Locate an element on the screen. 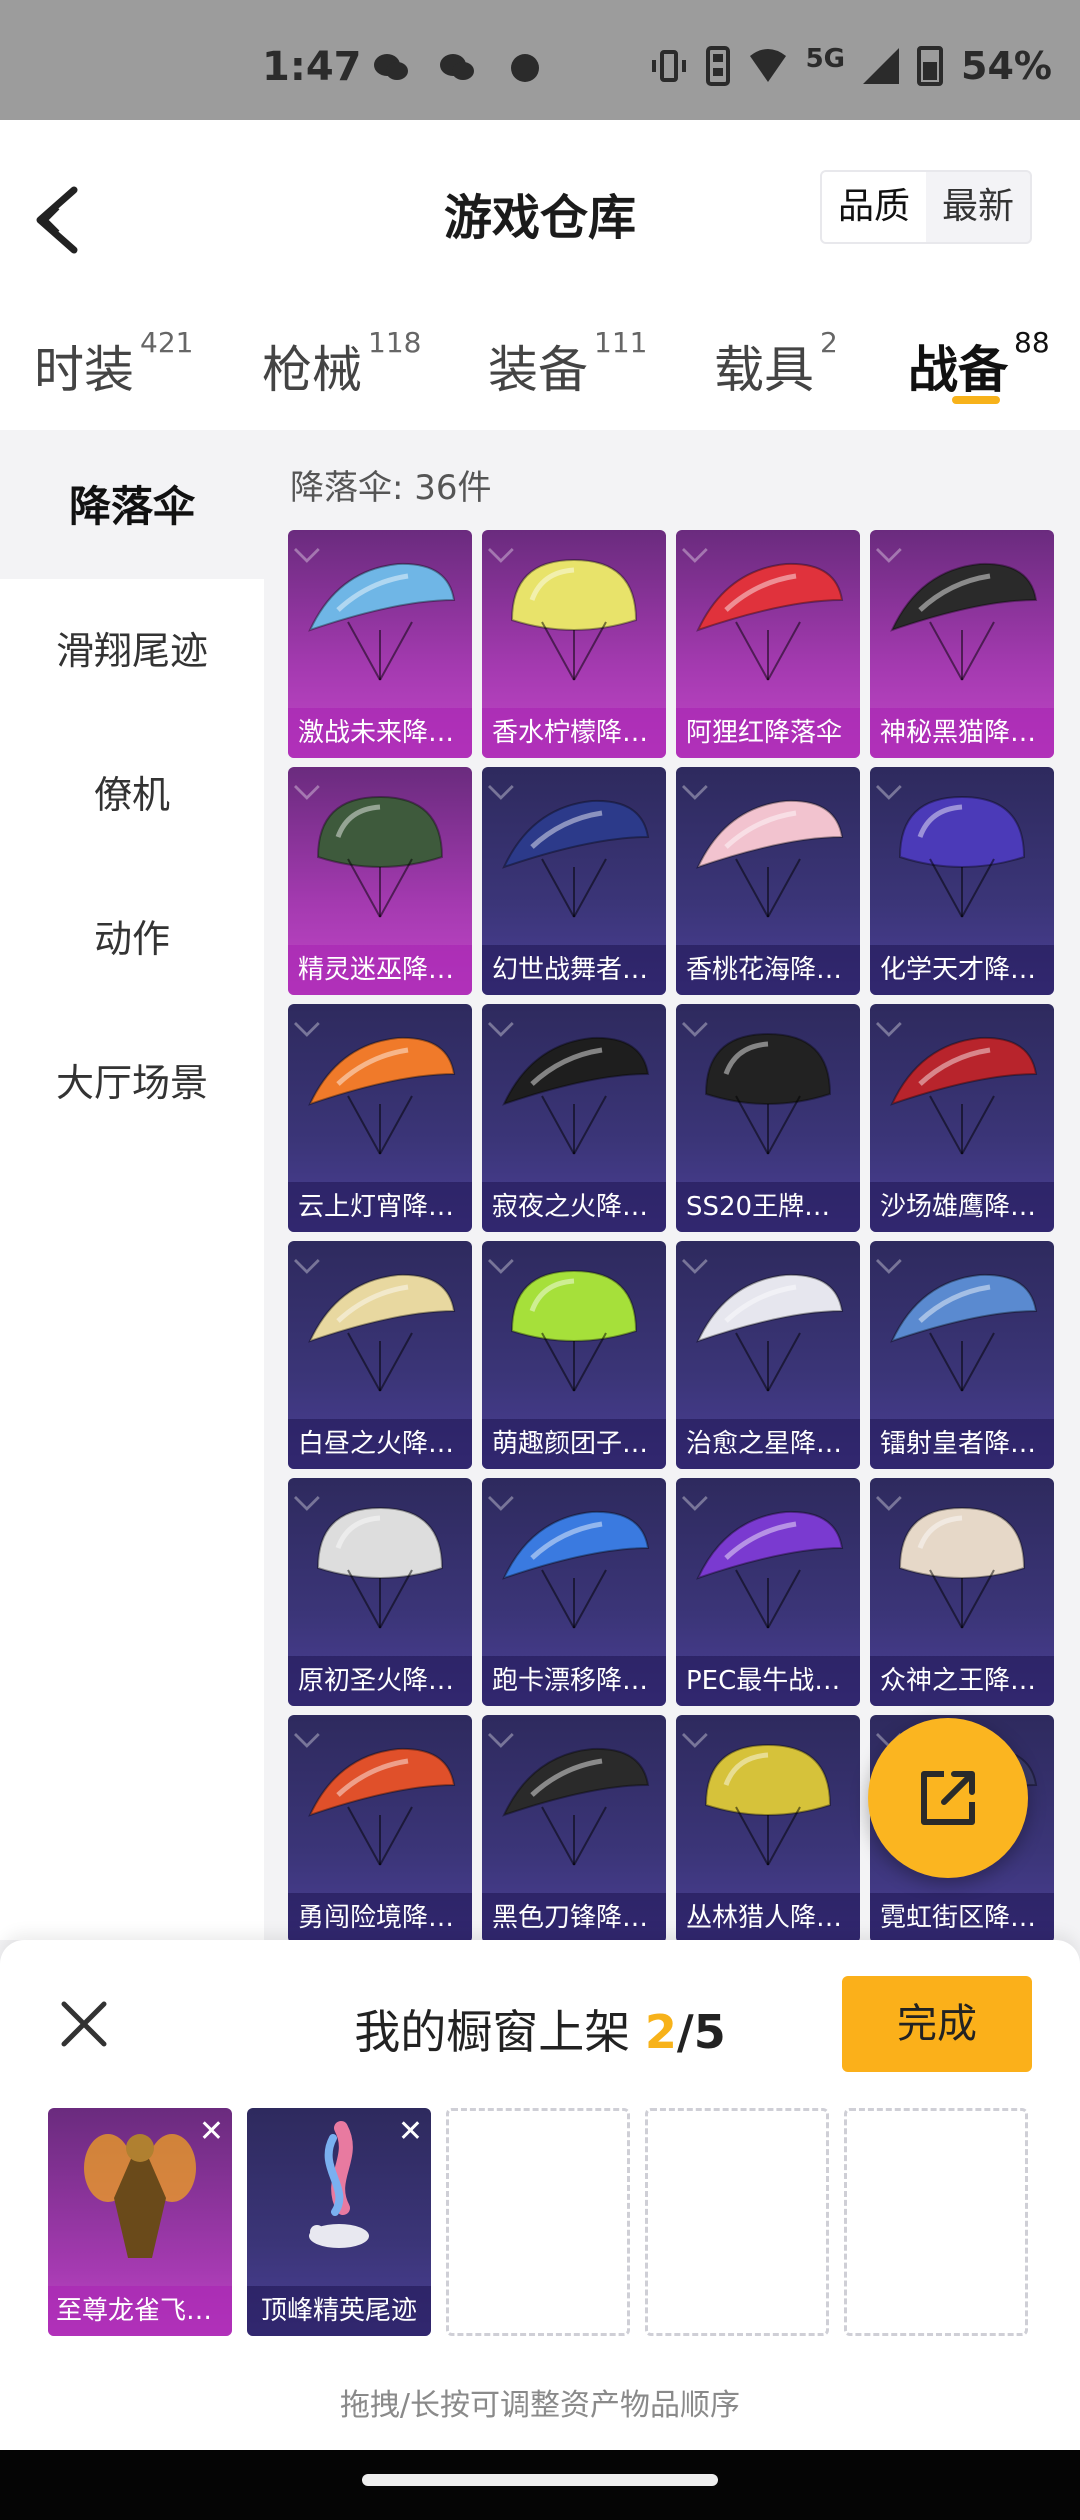  item-name: 众神之王降落伞 is located at coordinates (962, 1681).